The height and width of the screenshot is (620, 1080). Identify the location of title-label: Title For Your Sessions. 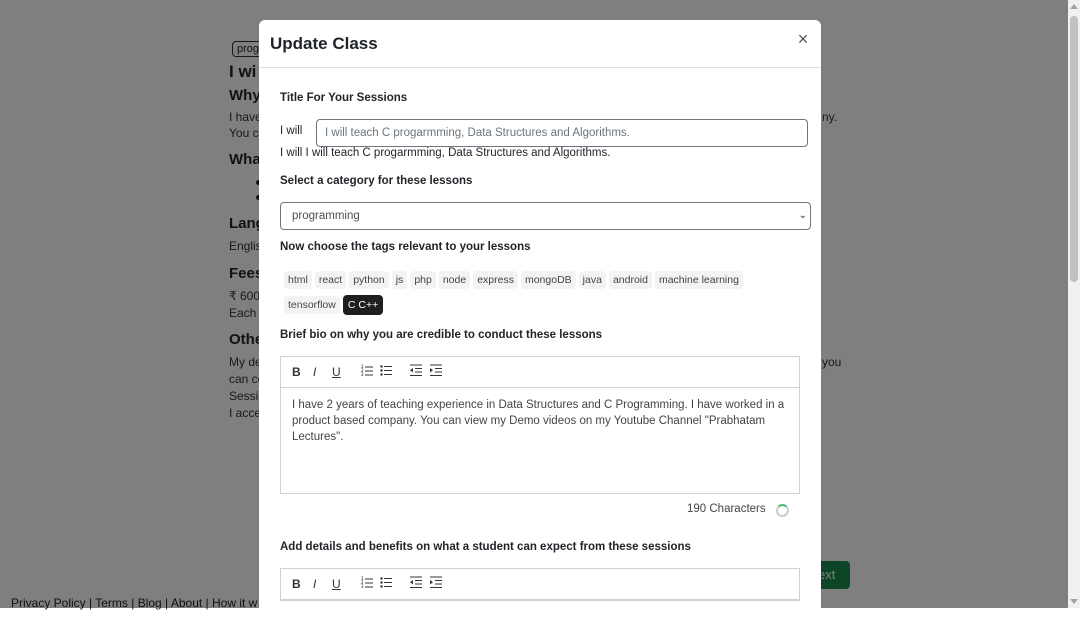
(344, 98).